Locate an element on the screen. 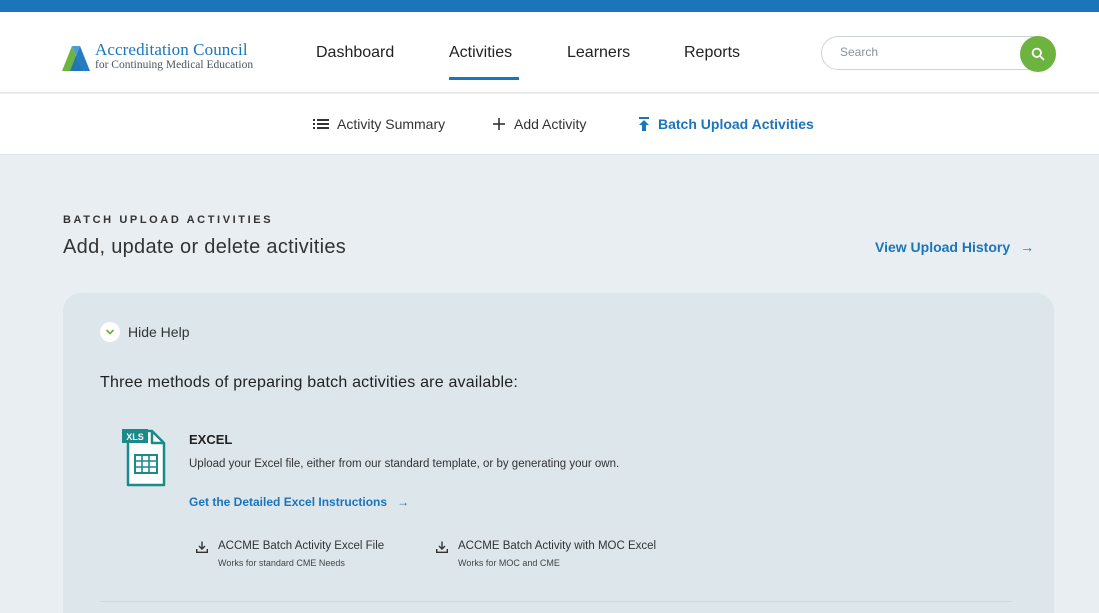  download-moc-excel-file-subtitle: Works for MOC and CME is located at coordinates (509, 563).